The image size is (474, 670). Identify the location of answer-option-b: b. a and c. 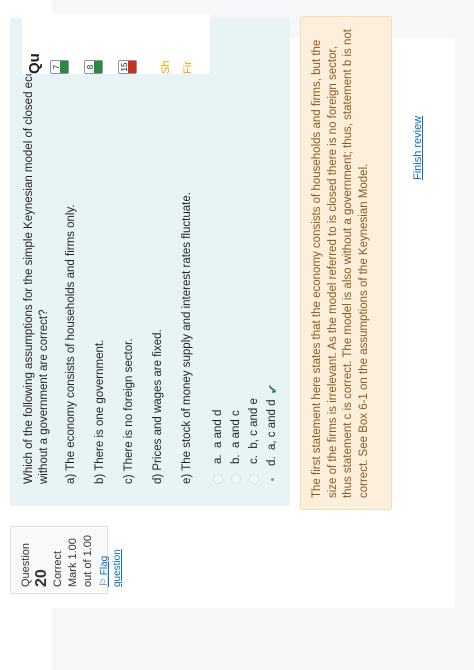
(236, 257).